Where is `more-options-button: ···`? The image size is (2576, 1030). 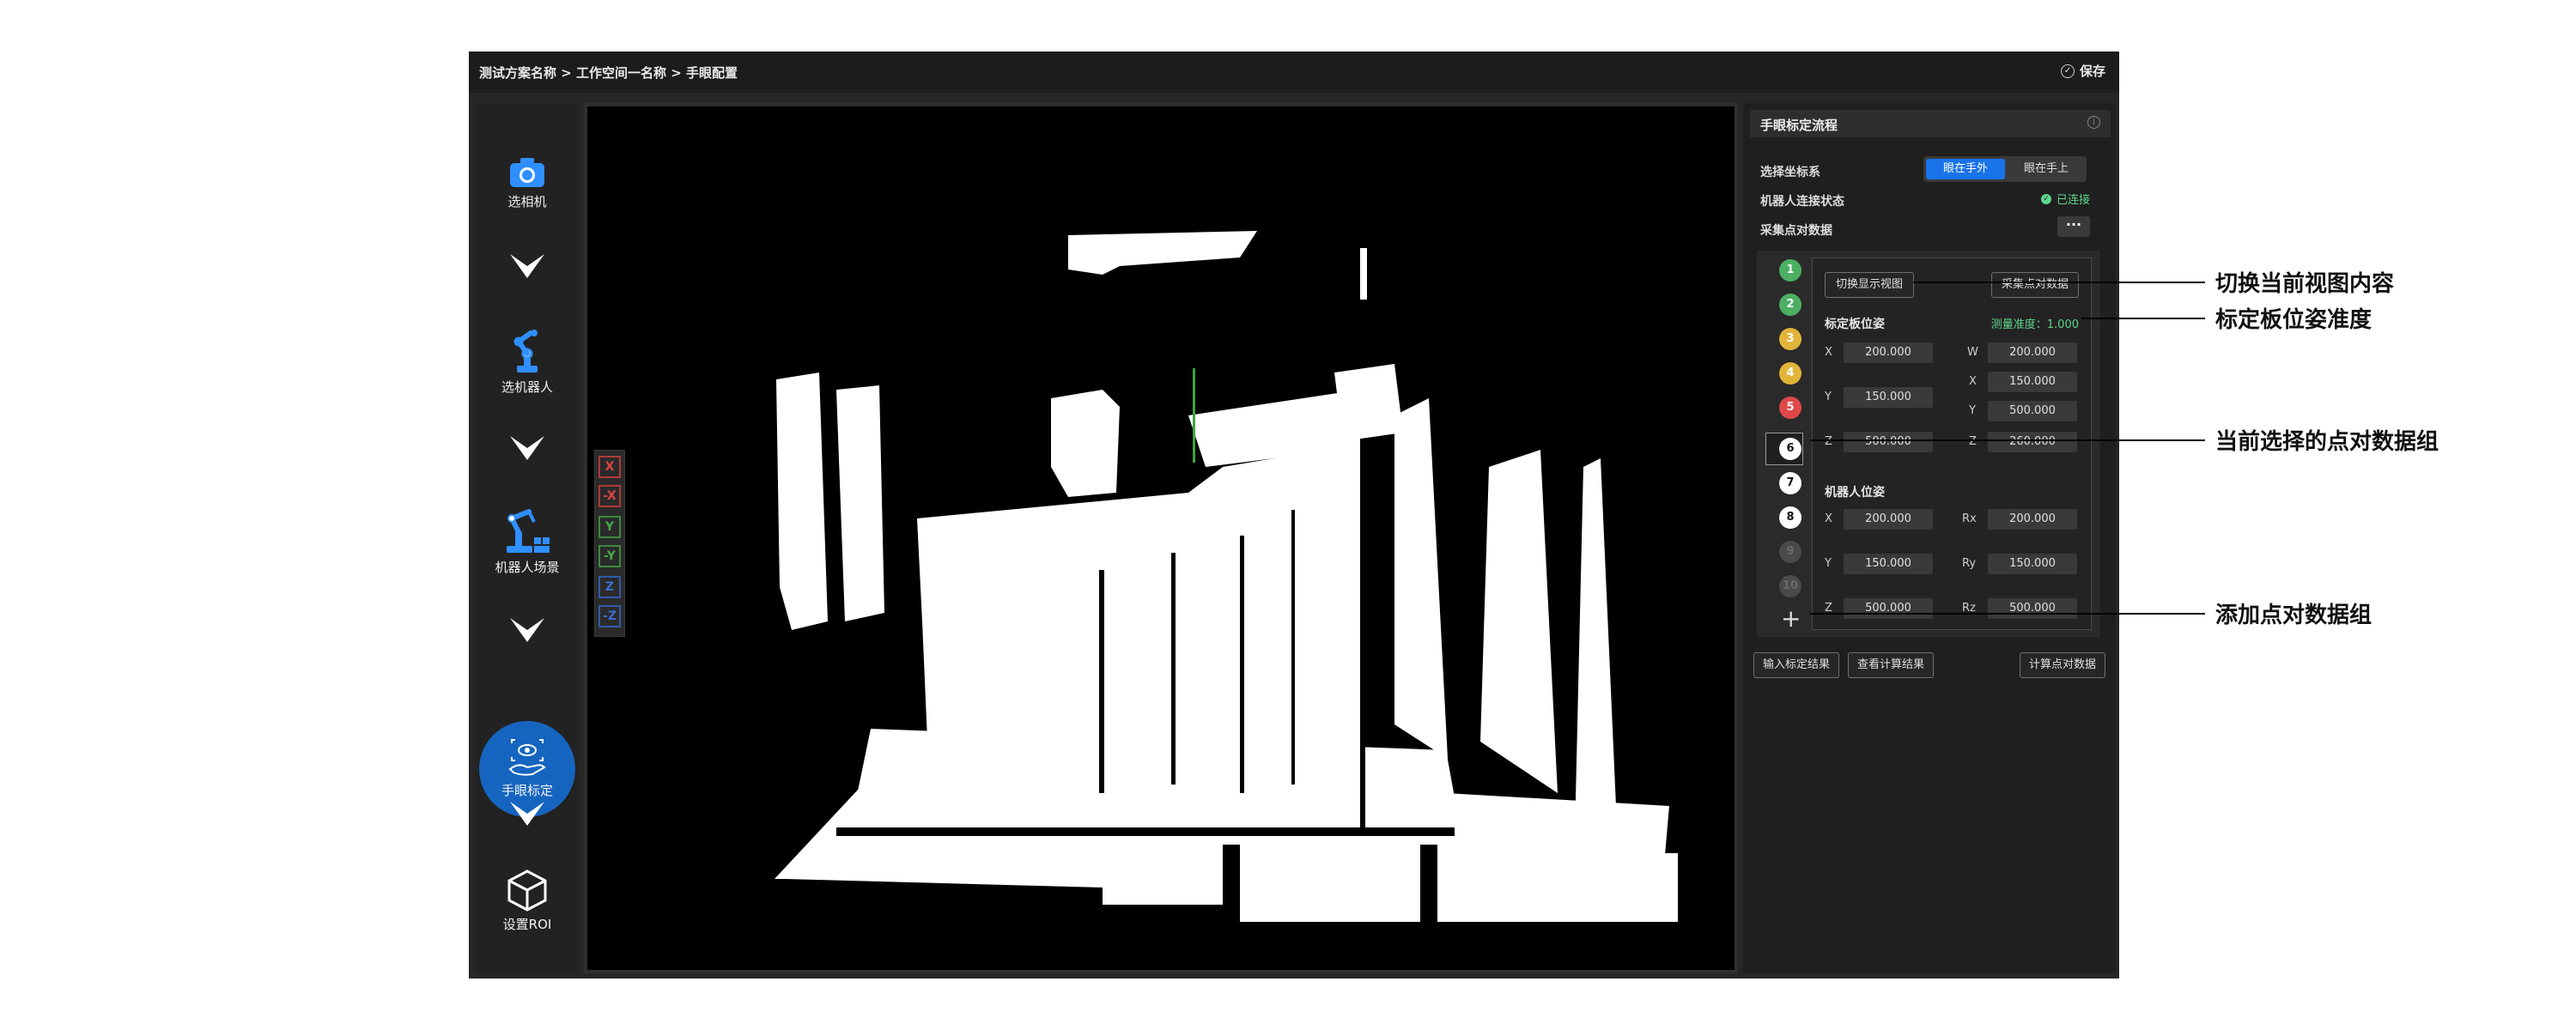 more-options-button: ··· is located at coordinates (2073, 226).